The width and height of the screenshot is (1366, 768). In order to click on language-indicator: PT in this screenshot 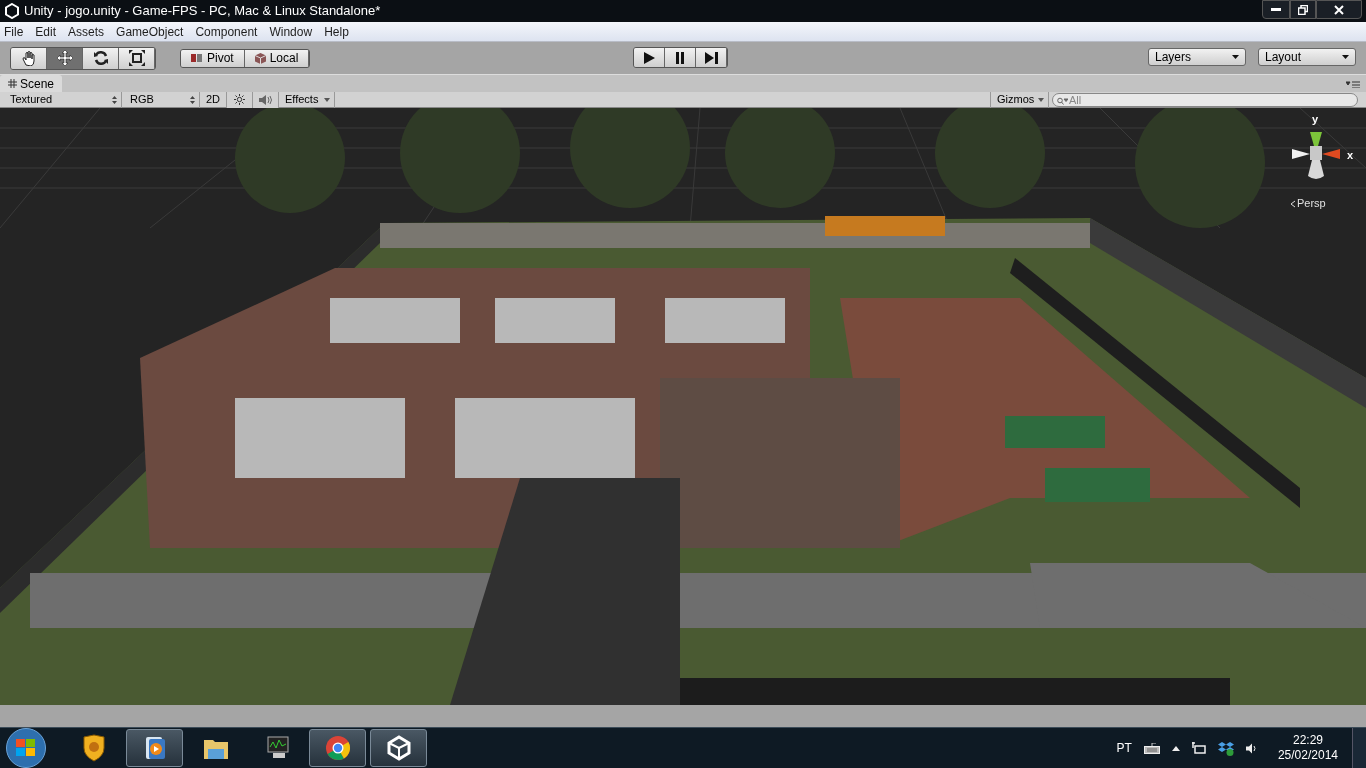, I will do `click(1124, 748)`.